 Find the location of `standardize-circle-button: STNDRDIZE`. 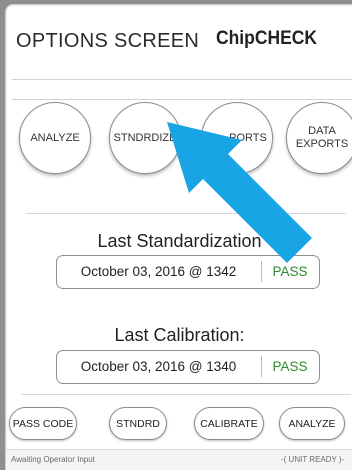

standardize-circle-button: STNDRDIZE is located at coordinates (145, 138).